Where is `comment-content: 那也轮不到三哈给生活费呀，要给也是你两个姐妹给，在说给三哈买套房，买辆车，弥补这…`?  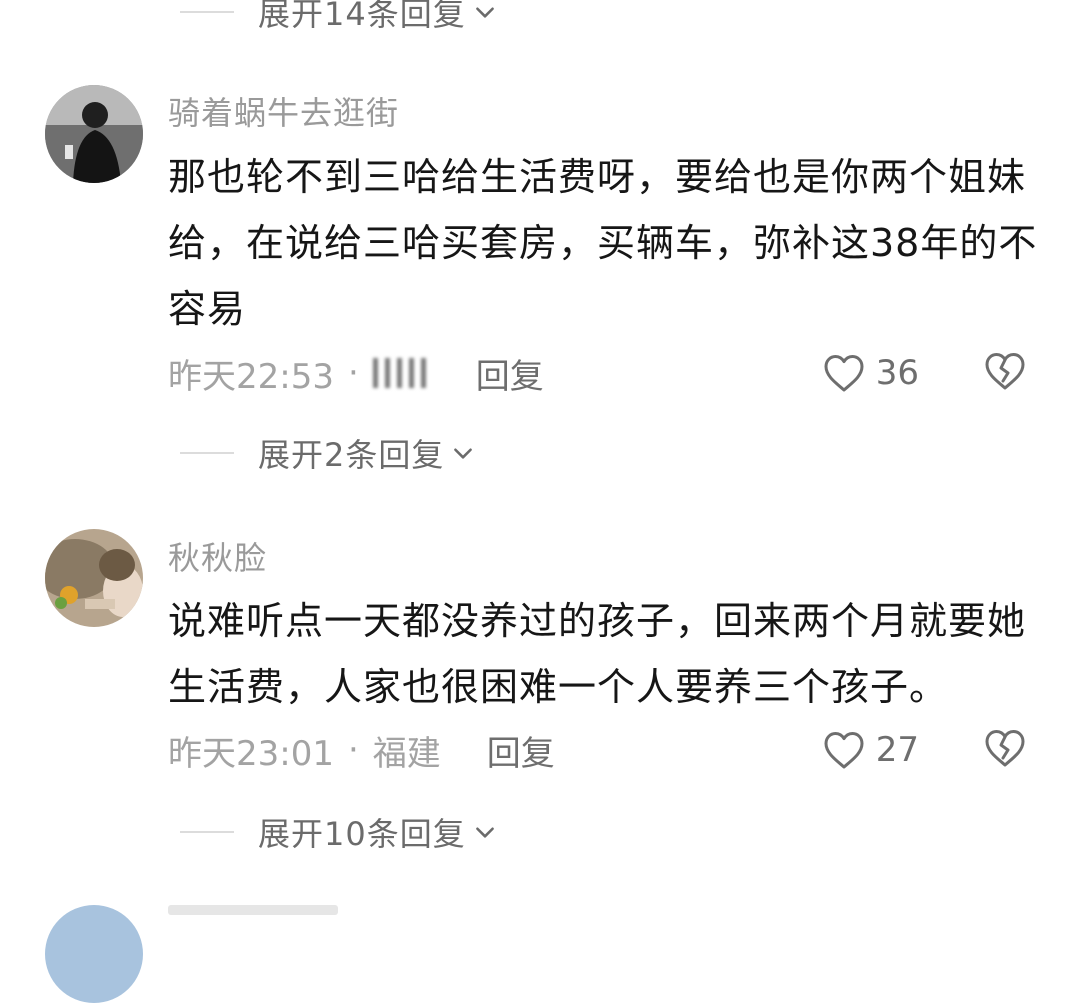 comment-content: 那也轮不到三哈给生活费呀，要给也是你两个姐妹给，在说给三哈买套房，买辆车，弥补这… is located at coordinates (603, 243).